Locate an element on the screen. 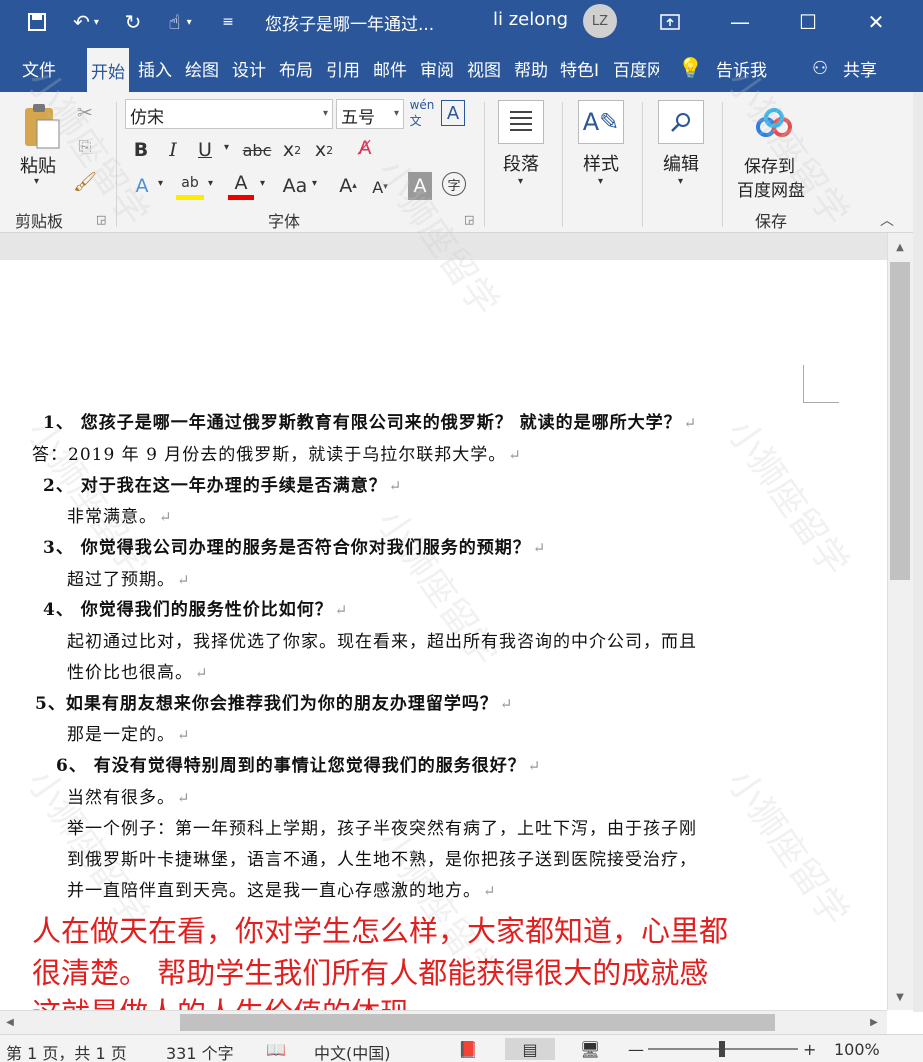  text-effects-dropdown-icon: ▾ is located at coordinates (160, 183).